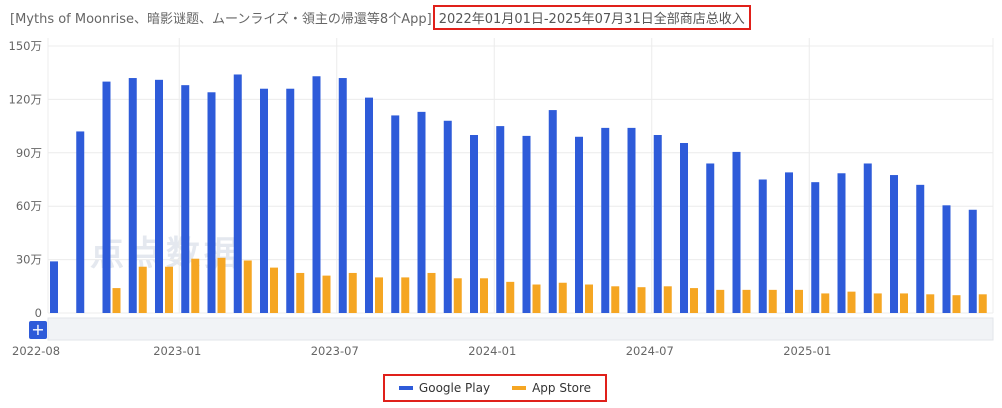 The height and width of the screenshot is (408, 1002). Describe the element at coordinates (650, 351) in the screenshot. I see `x-tick-label: 2024-07` at that location.